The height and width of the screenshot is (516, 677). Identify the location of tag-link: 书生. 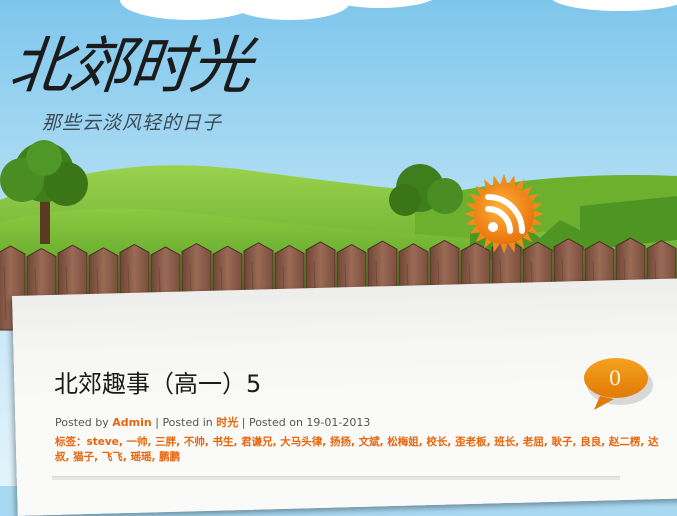
(222, 442).